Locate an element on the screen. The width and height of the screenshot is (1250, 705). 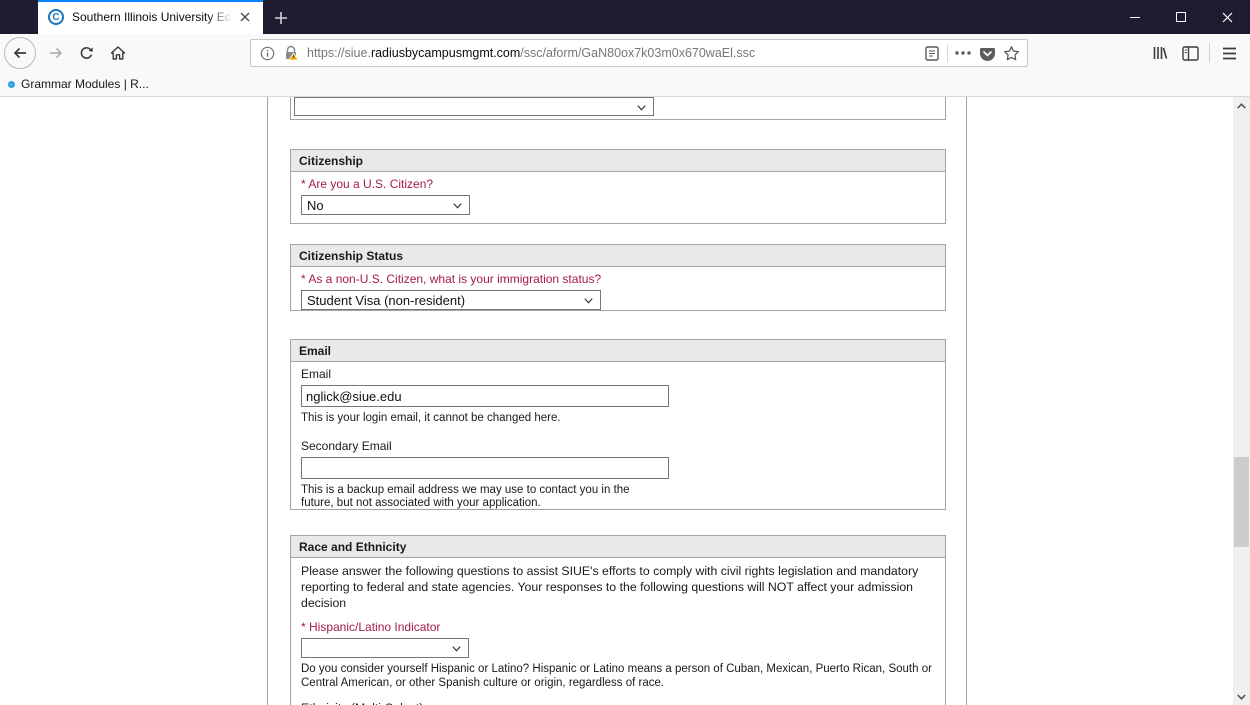
back-arrow-icon is located at coordinates (19, 53).